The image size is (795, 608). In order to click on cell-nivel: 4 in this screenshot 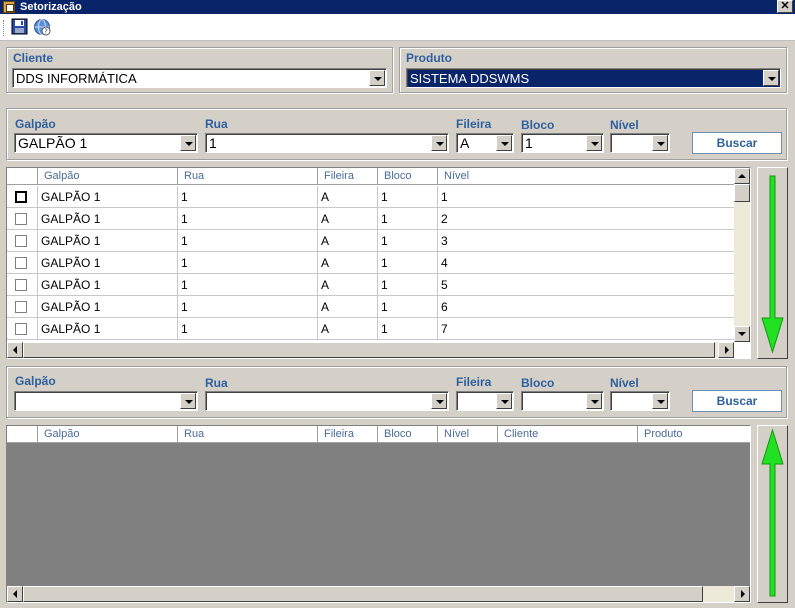, I will do `click(586, 263)`.